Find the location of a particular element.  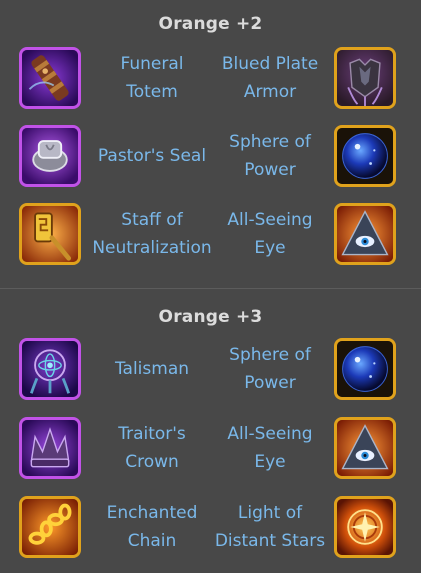

pastors-seal-icon is located at coordinates (50, 156).